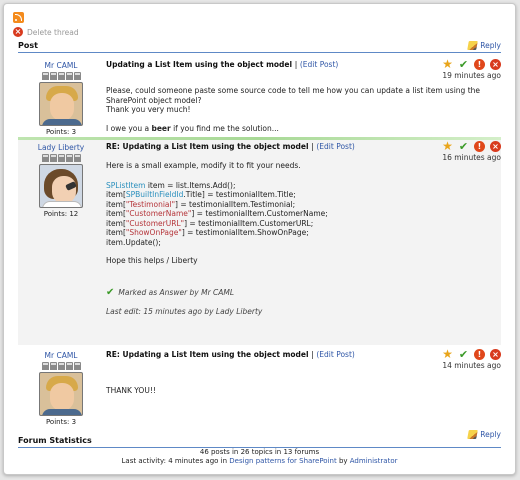 The width and height of the screenshot is (520, 480). Describe the element at coordinates (471, 75) in the screenshot. I see `post-timestamp: 19 minutes ago` at that location.